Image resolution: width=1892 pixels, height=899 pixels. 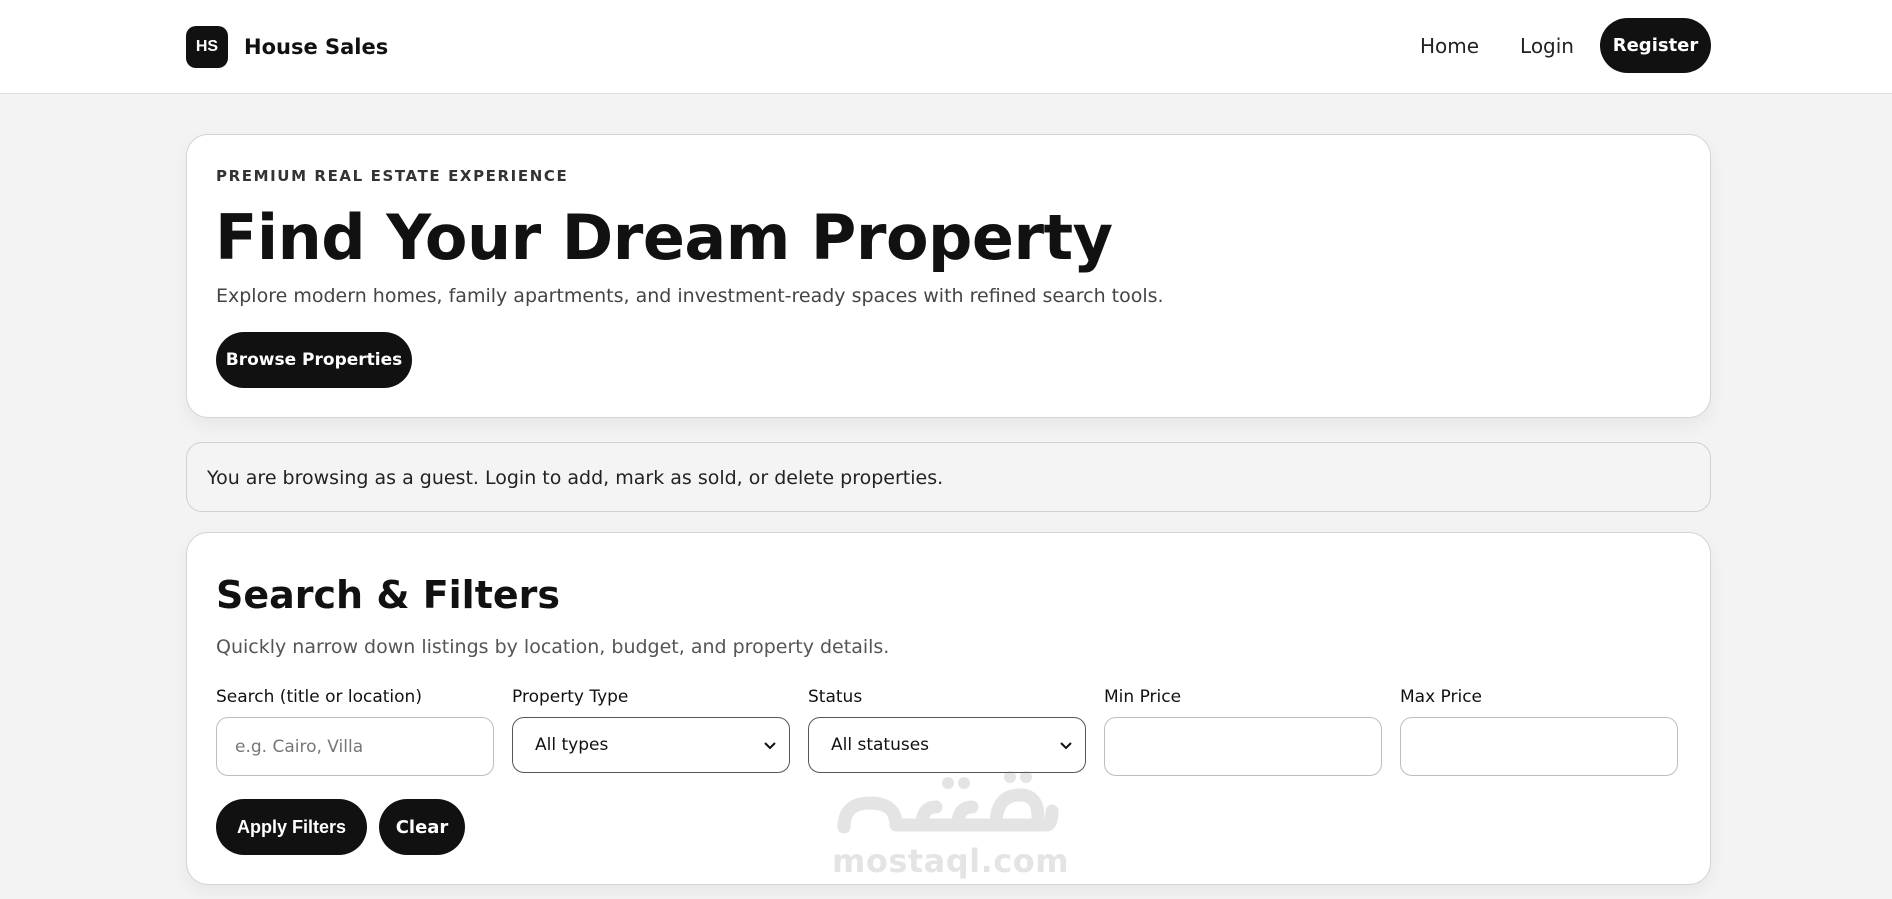 What do you see at coordinates (1143, 697) in the screenshot?
I see `min-price-label: Min Price` at bounding box center [1143, 697].